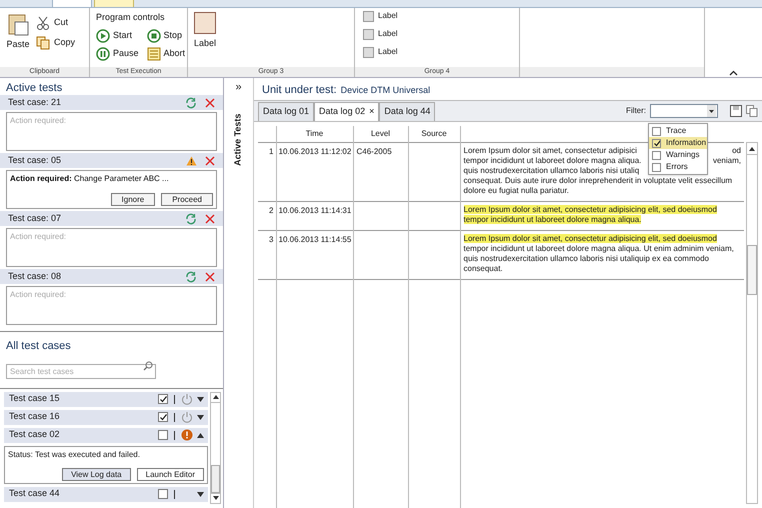 This screenshot has height=508, width=762. I want to click on panel-title: All test cases, so click(38, 346).